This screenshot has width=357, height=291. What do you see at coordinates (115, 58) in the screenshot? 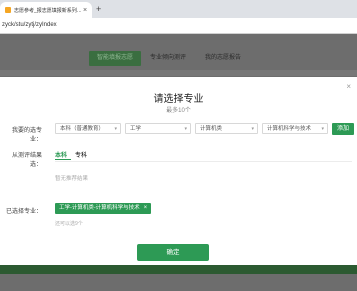
I see `nav-item-smart-fill: 智能填报志愿` at bounding box center [115, 58].